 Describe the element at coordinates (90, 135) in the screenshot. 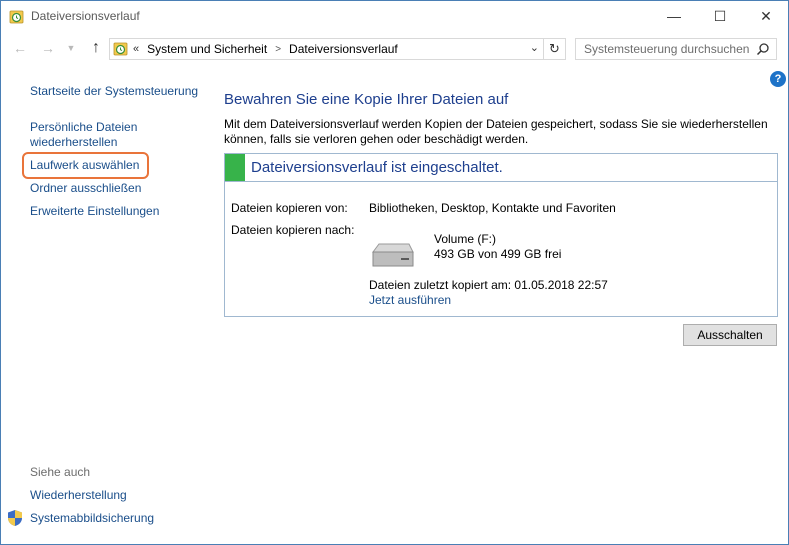

I see `sidebar-item-restore-files: Persönliche Dateien wiederherstellen` at that location.